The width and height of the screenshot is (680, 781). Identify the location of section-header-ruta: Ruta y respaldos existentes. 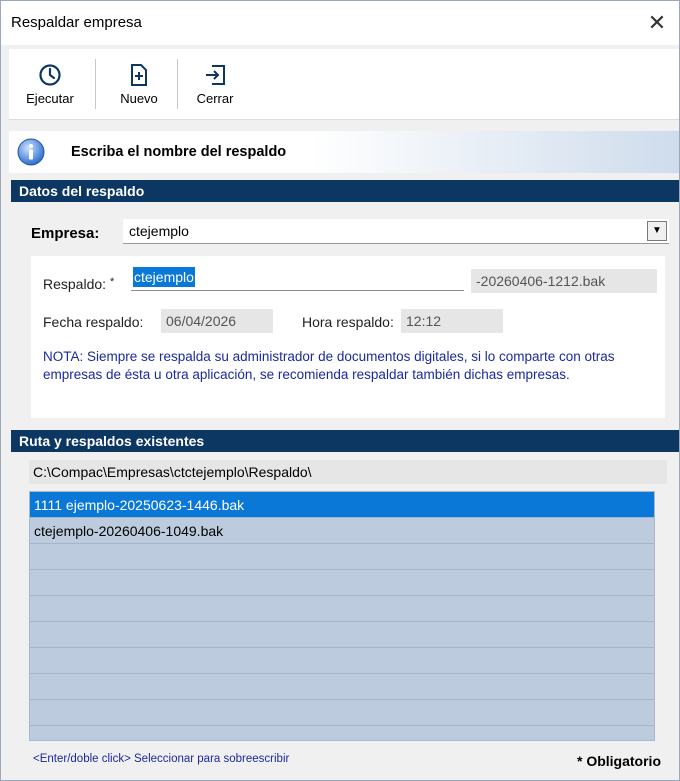
(345, 441).